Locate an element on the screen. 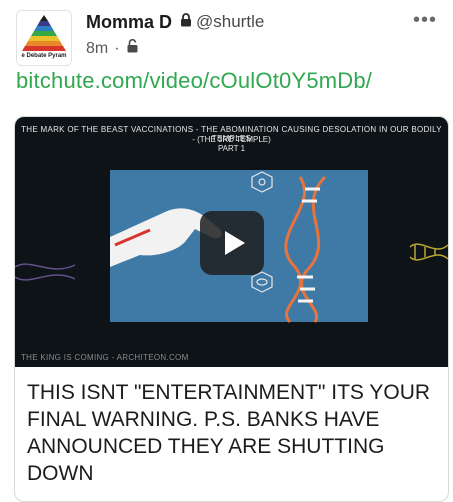 The image size is (453, 502). avatar: e Debate Pyram is located at coordinates (44, 38).